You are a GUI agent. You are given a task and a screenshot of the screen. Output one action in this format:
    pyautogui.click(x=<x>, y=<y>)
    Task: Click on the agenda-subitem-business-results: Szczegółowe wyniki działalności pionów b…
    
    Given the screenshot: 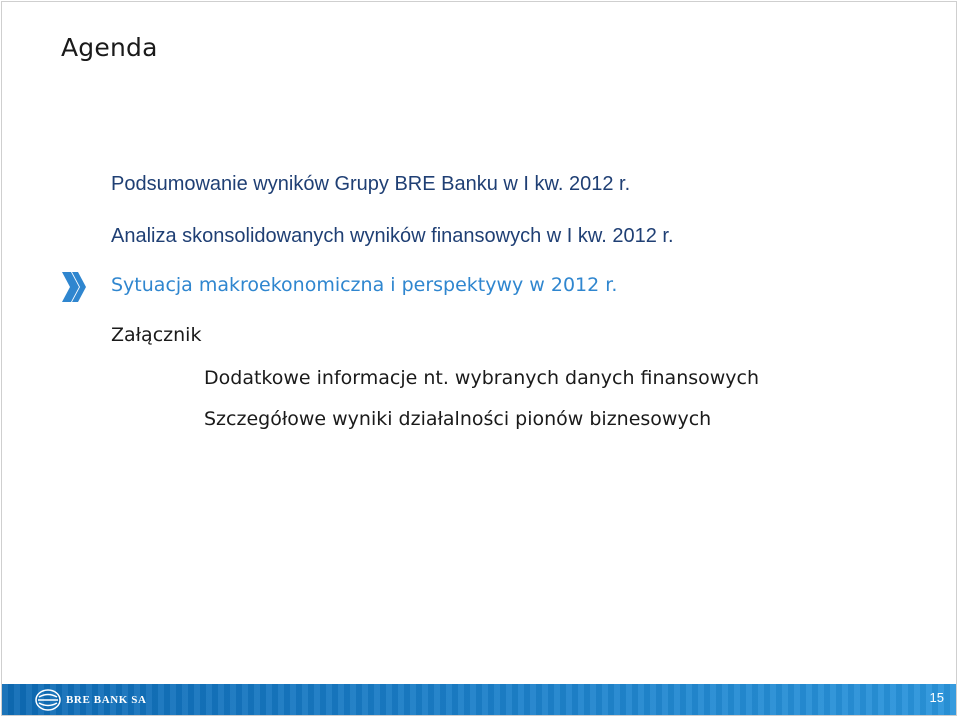 What is the action you would take?
    pyautogui.click(x=458, y=419)
    